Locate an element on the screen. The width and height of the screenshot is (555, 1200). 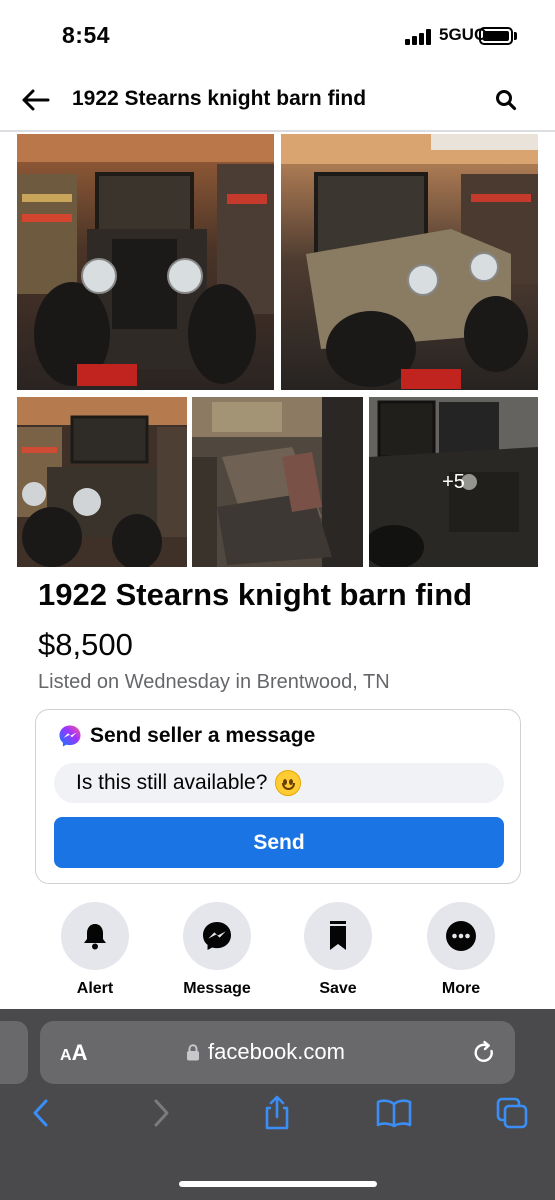
bookmarks-button is located at coordinates (394, 1113).